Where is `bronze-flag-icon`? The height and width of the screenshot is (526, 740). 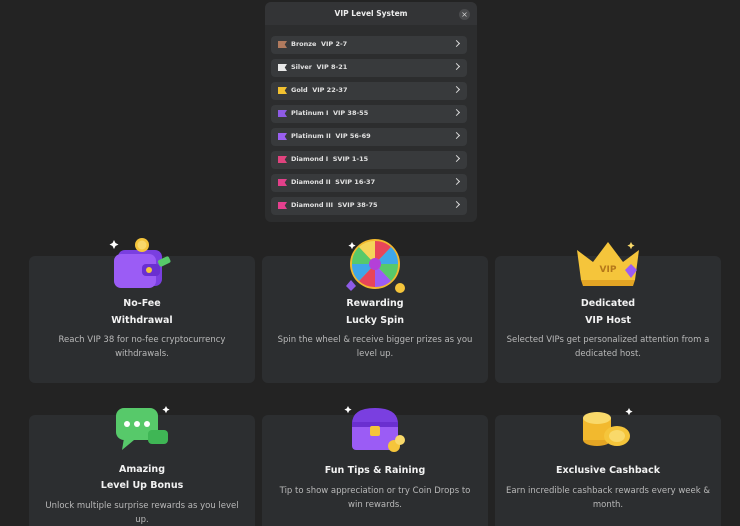 bronze-flag-icon is located at coordinates (282, 44).